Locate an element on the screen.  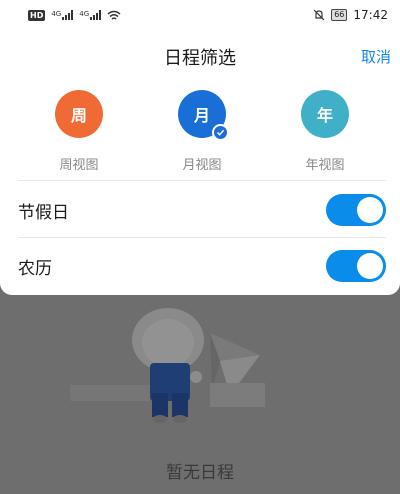
week-view-label: 周视图 is located at coordinates (79, 165).